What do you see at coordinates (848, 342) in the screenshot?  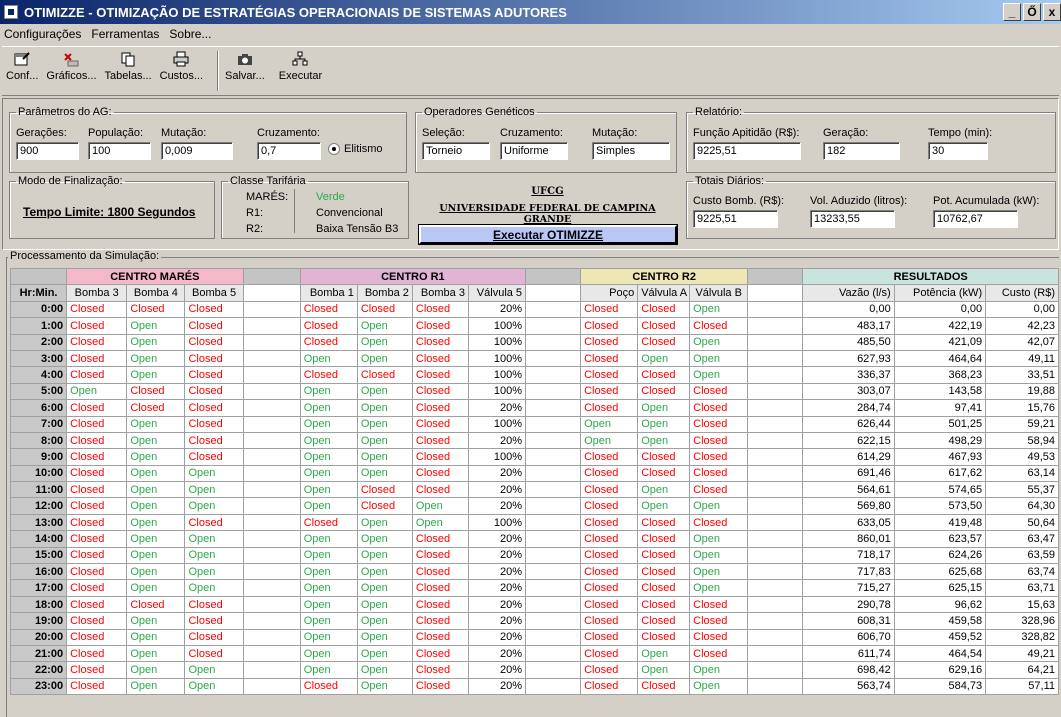 I see `result-cell: 485,50` at bounding box center [848, 342].